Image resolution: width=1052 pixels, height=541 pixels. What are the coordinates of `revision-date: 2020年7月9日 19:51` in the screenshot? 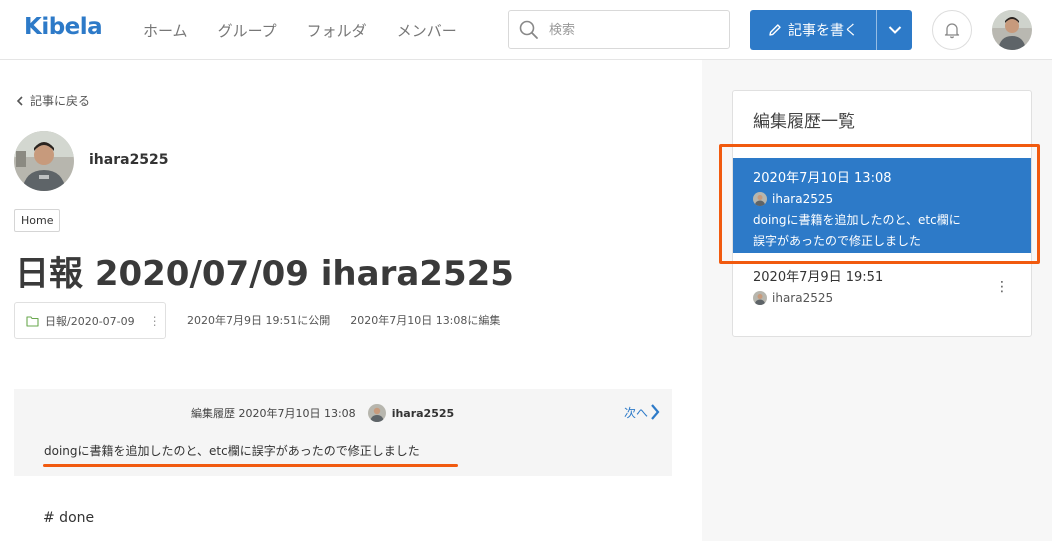 It's located at (818, 277).